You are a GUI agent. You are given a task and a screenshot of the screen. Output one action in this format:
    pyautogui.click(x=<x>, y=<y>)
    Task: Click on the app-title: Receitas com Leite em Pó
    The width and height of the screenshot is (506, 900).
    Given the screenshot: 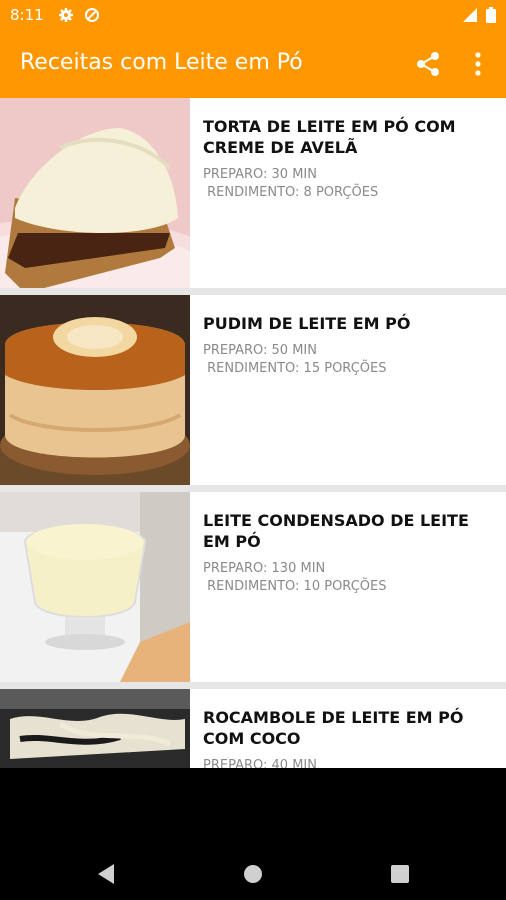 What is the action you would take?
    pyautogui.click(x=161, y=62)
    